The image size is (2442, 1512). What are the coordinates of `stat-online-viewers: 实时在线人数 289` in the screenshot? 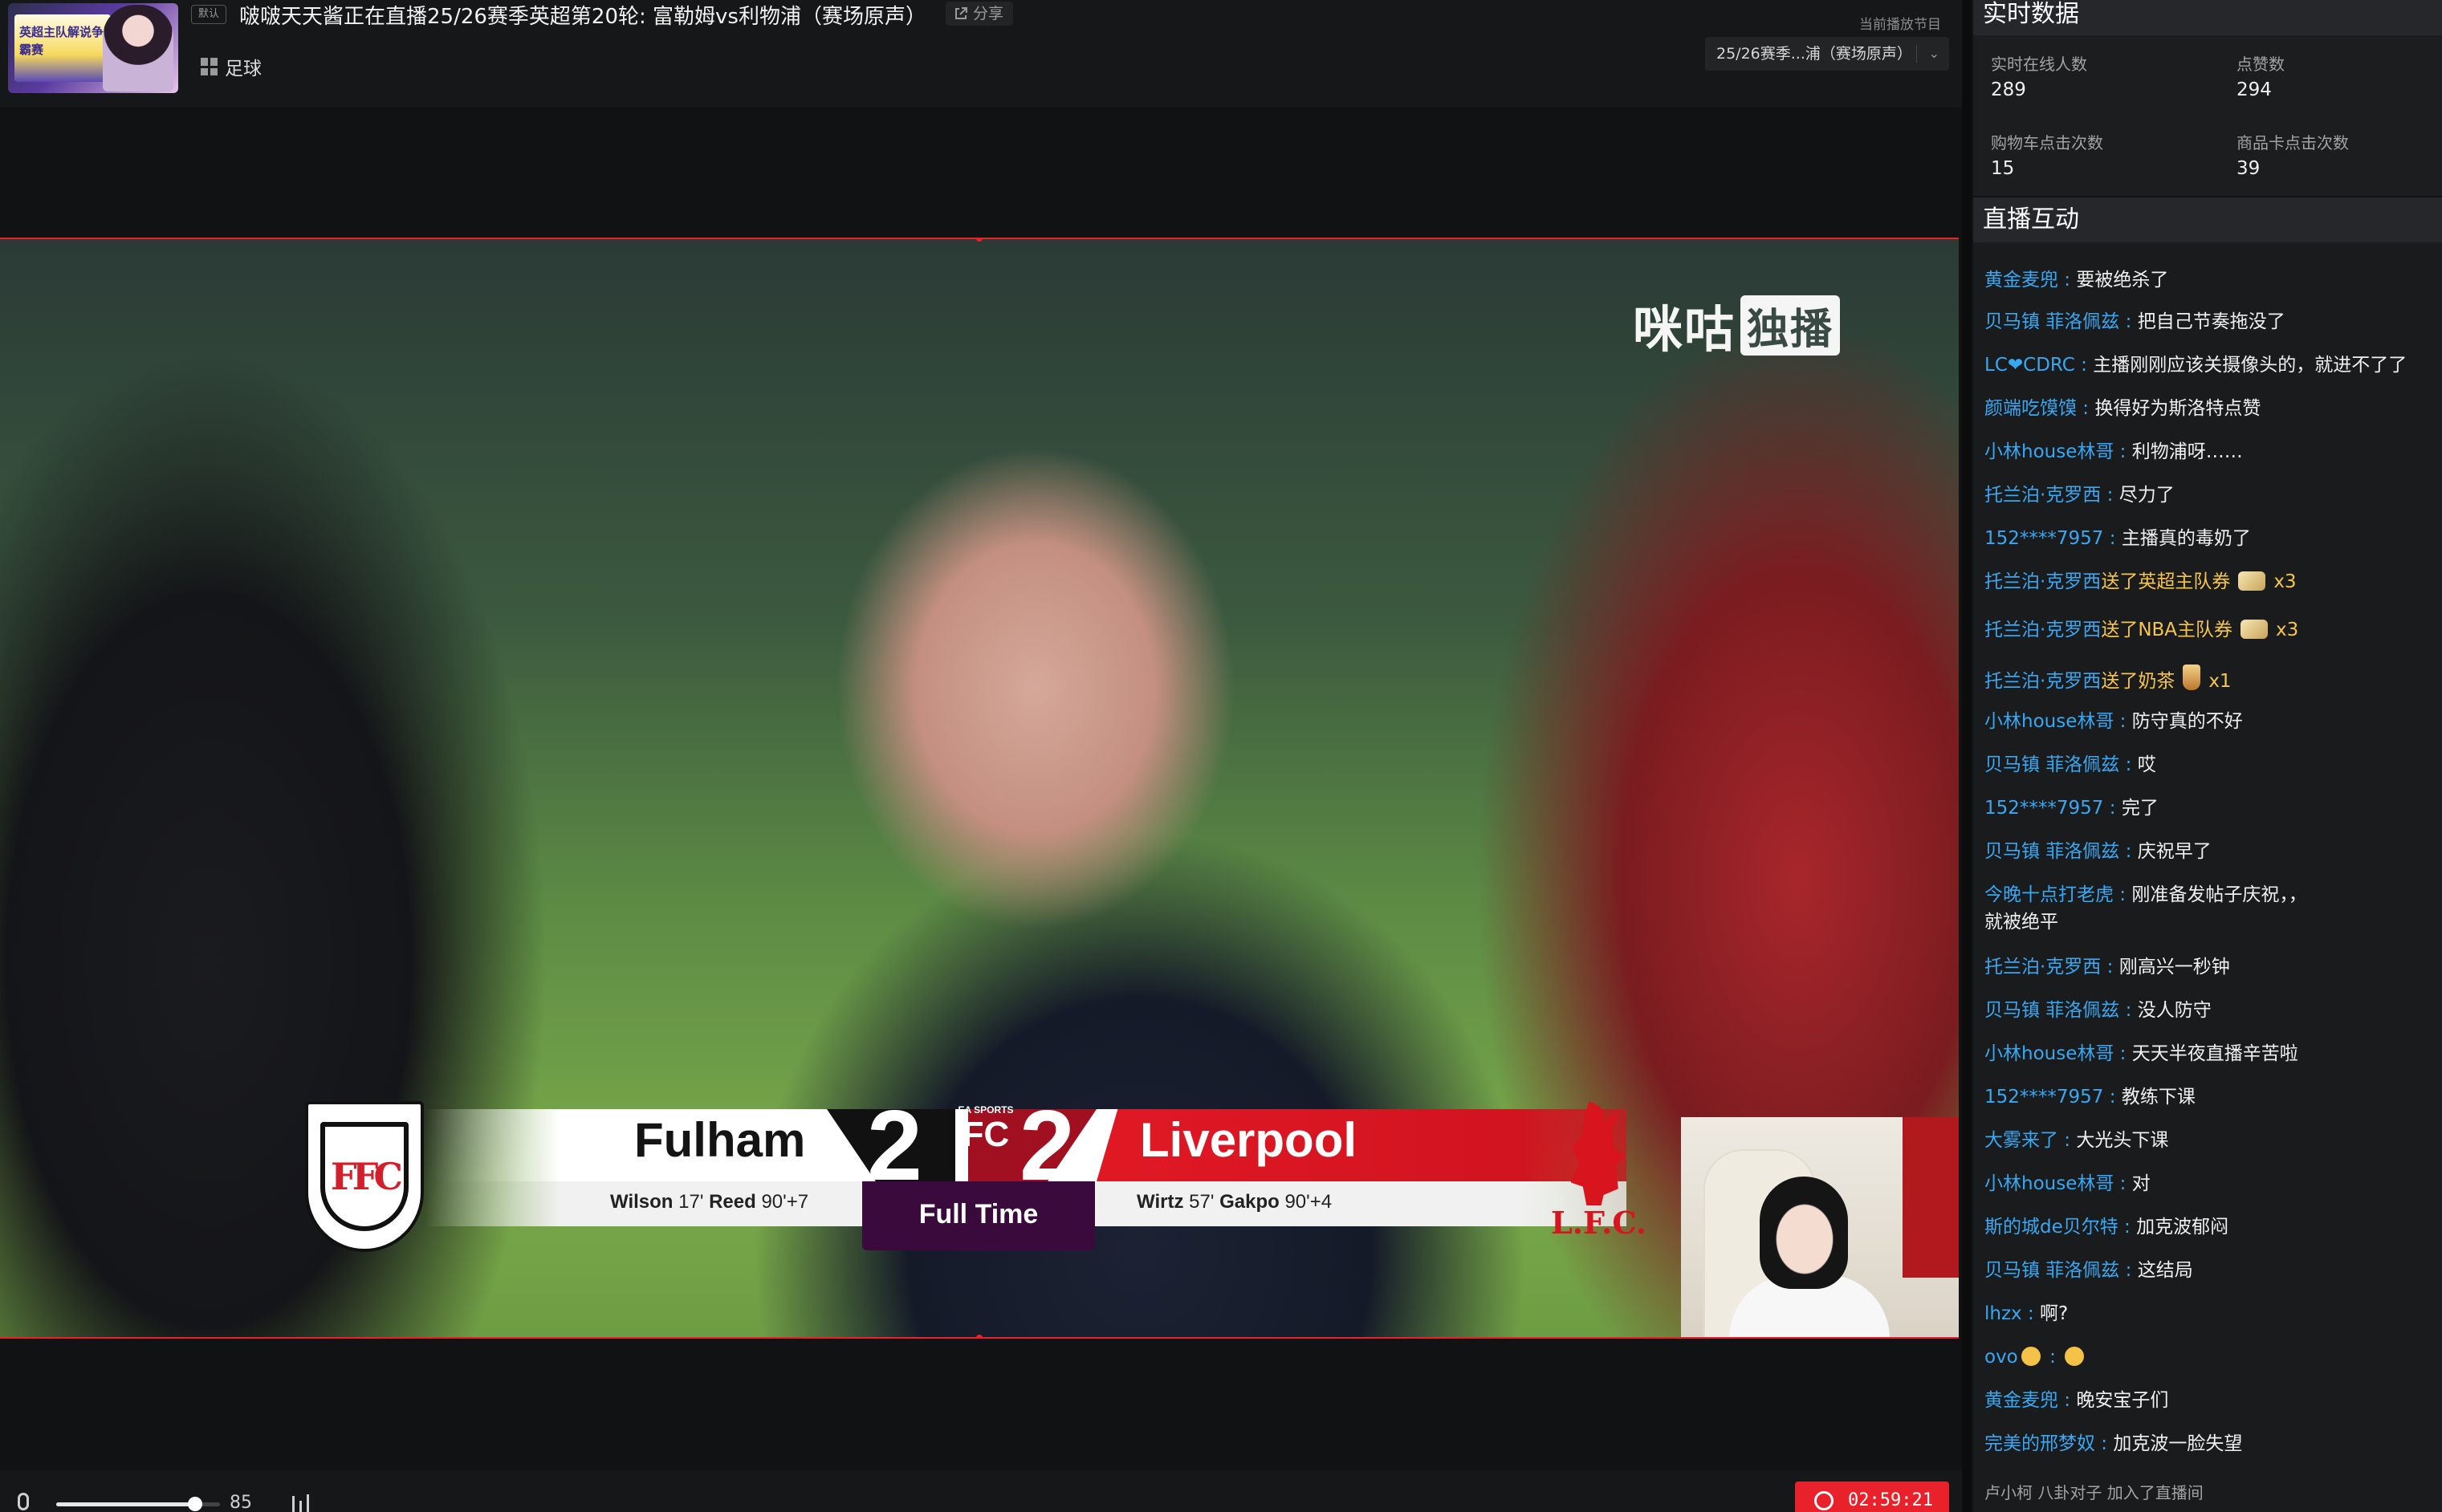 It's located at (2103, 75).